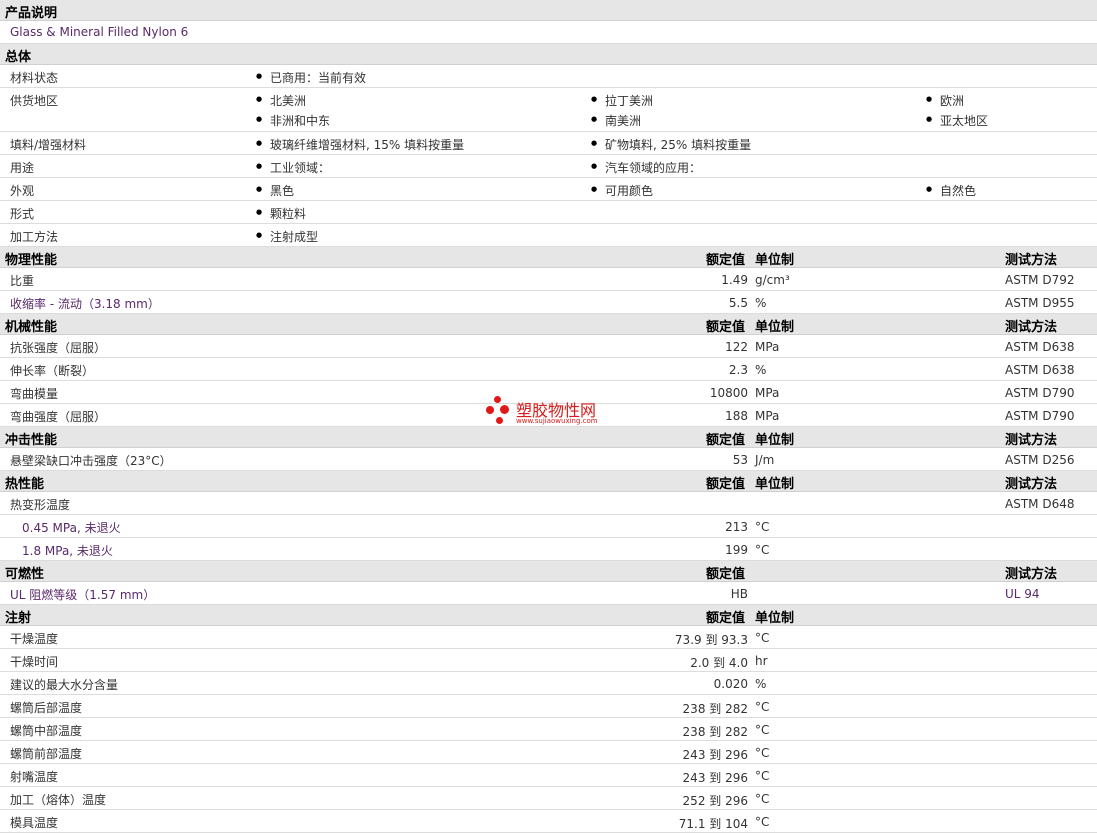  What do you see at coordinates (548, 729) in the screenshot?
I see `property-row: 螺筒中部温度 238 到 282 °C` at bounding box center [548, 729].